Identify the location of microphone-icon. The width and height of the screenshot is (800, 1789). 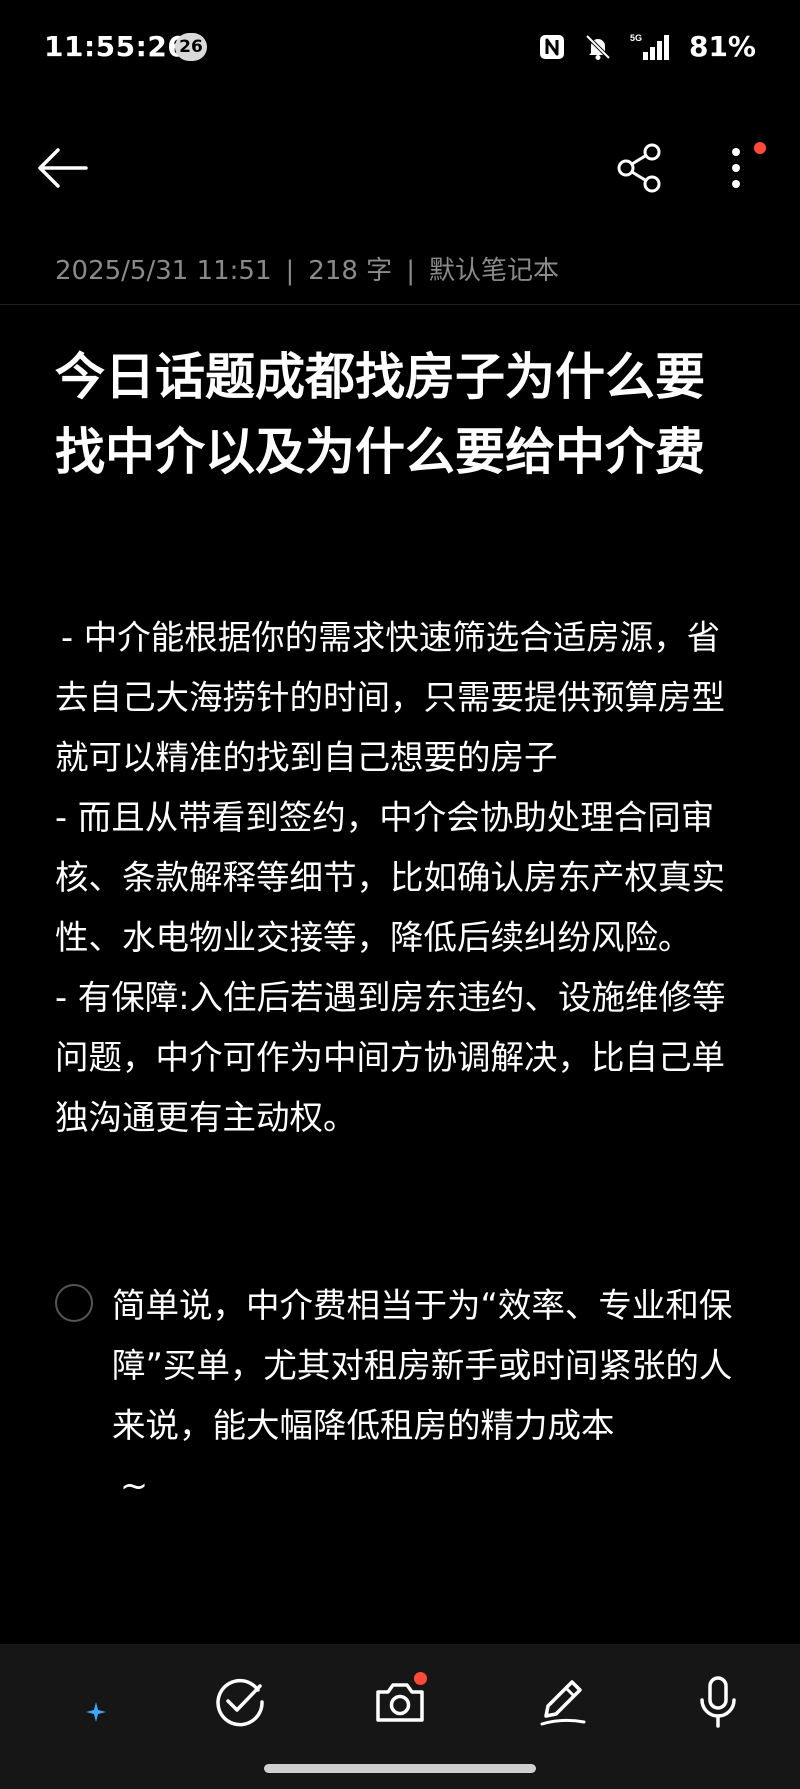
(718, 1702).